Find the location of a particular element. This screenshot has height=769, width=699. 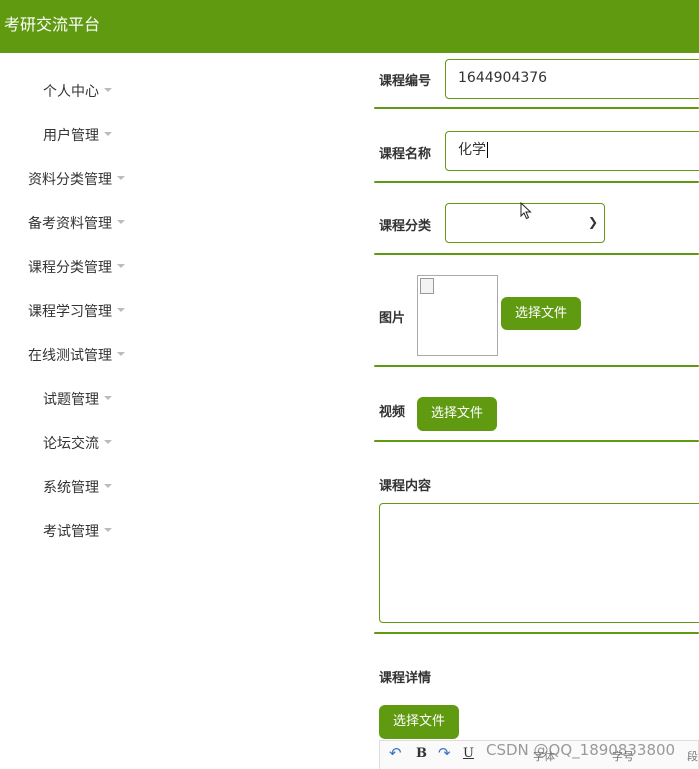

sidebar-item-label: 试题管理 is located at coordinates (71, 400).